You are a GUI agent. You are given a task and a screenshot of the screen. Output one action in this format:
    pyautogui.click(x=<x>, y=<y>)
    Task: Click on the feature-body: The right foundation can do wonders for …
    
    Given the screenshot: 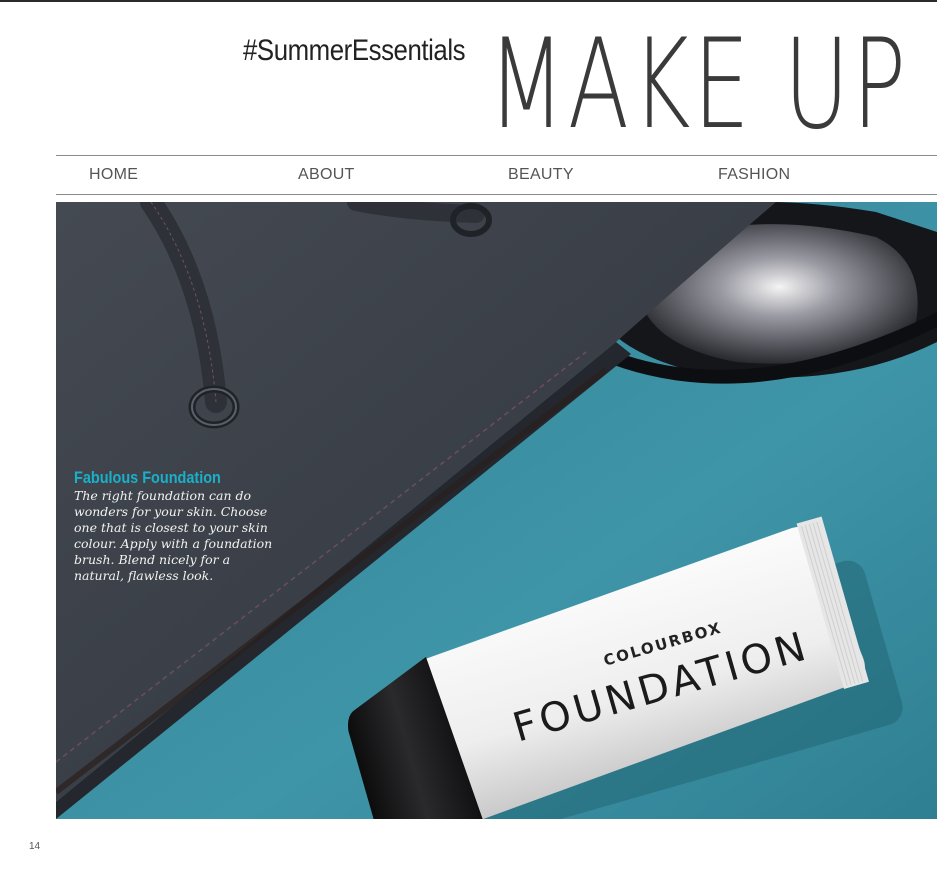 What is the action you would take?
    pyautogui.click(x=173, y=535)
    